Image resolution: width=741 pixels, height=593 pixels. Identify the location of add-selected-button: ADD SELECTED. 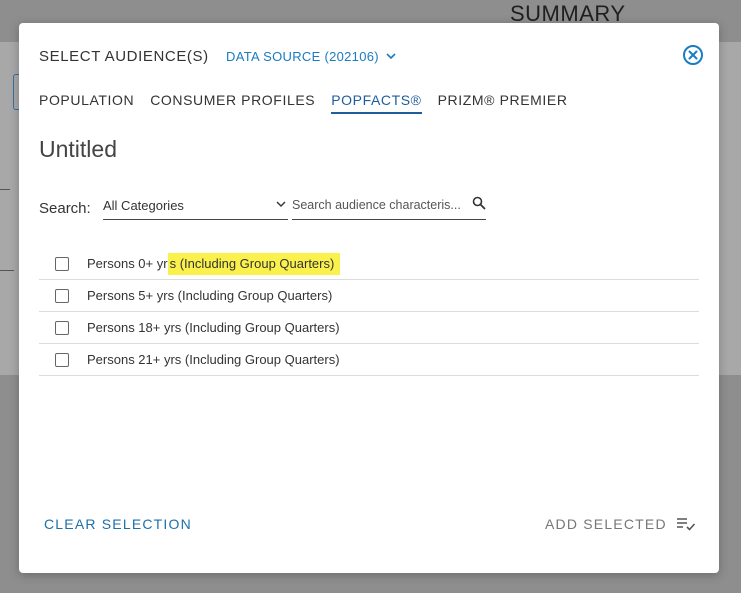
(620, 524).